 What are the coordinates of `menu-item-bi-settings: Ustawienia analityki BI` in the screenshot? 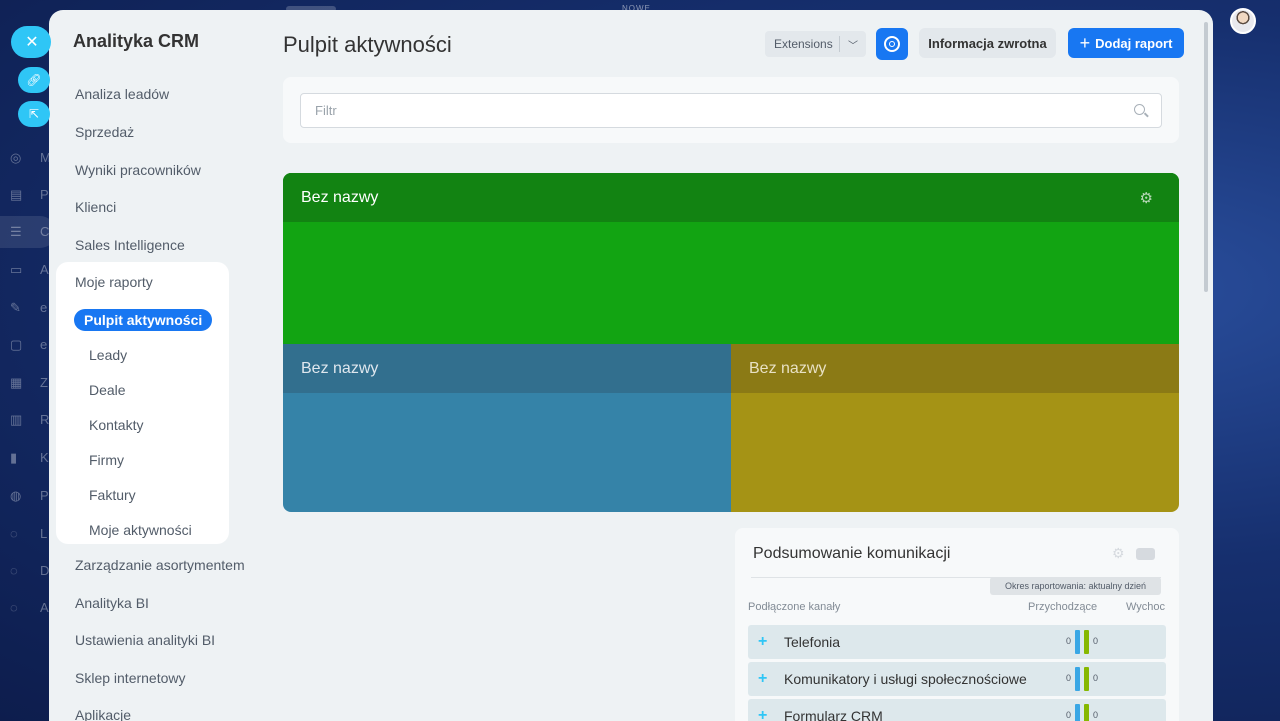 It's located at (145, 640).